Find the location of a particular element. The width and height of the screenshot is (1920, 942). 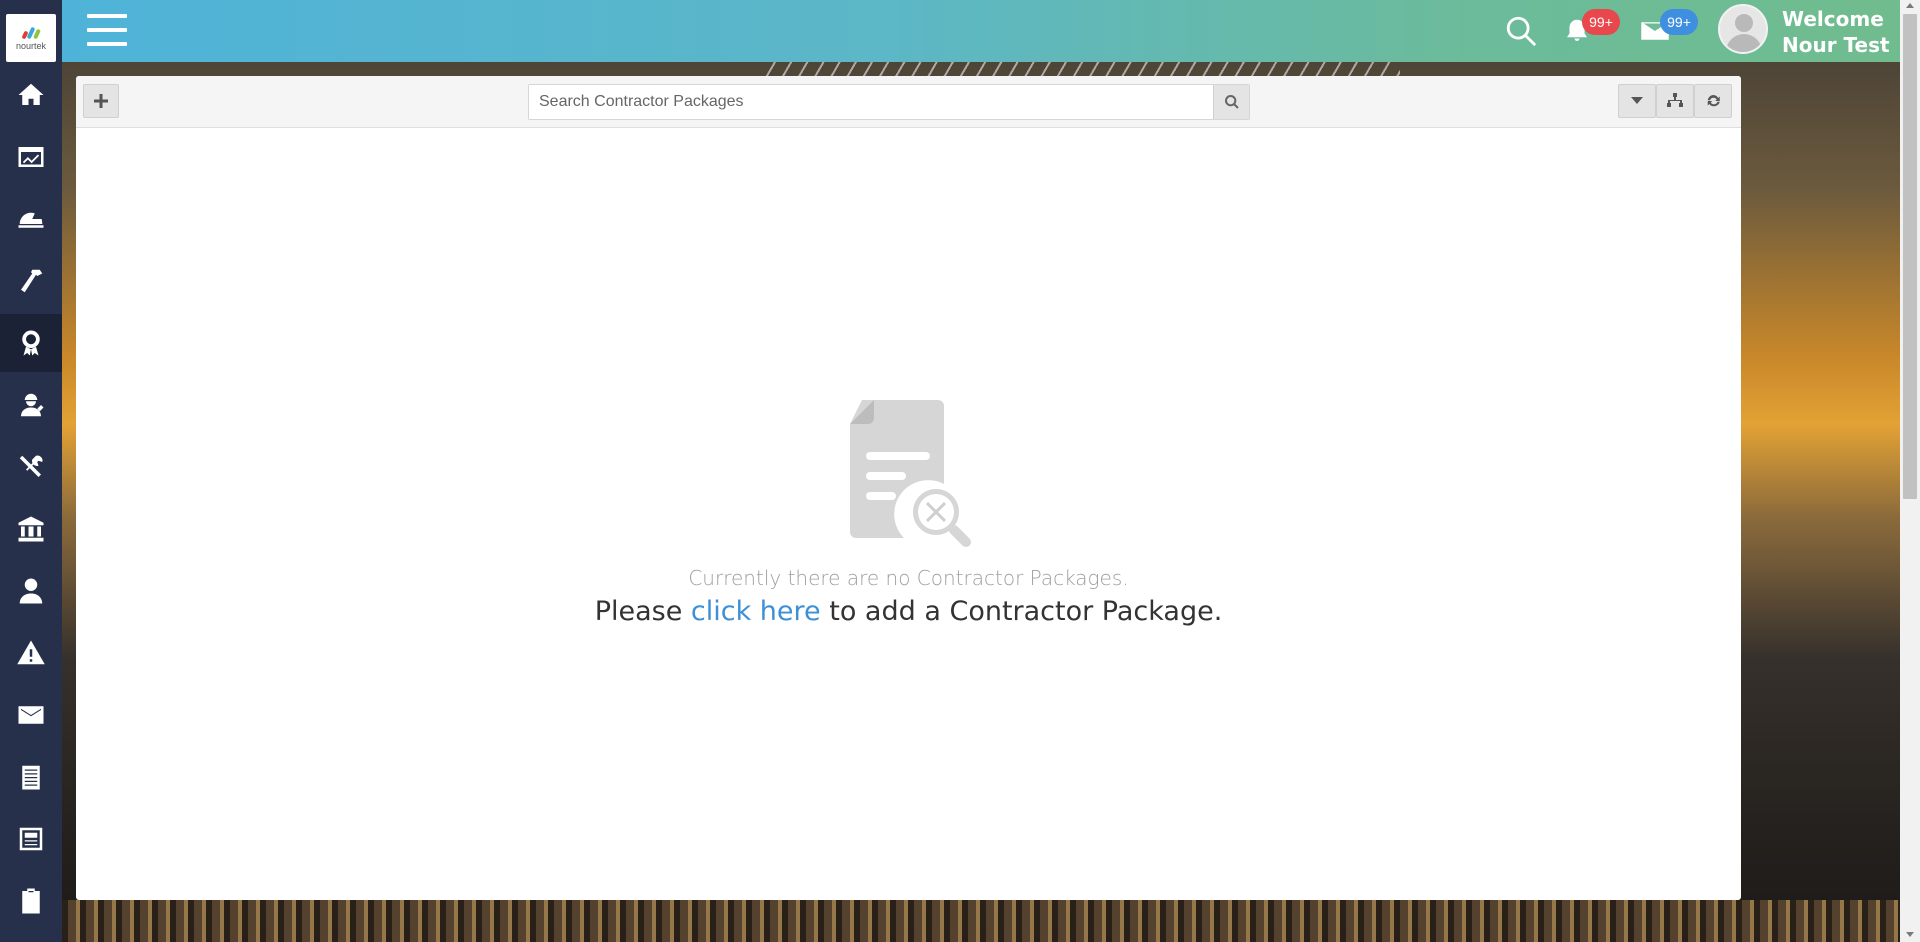

sidebar-item-safety is located at coordinates (31, 219).